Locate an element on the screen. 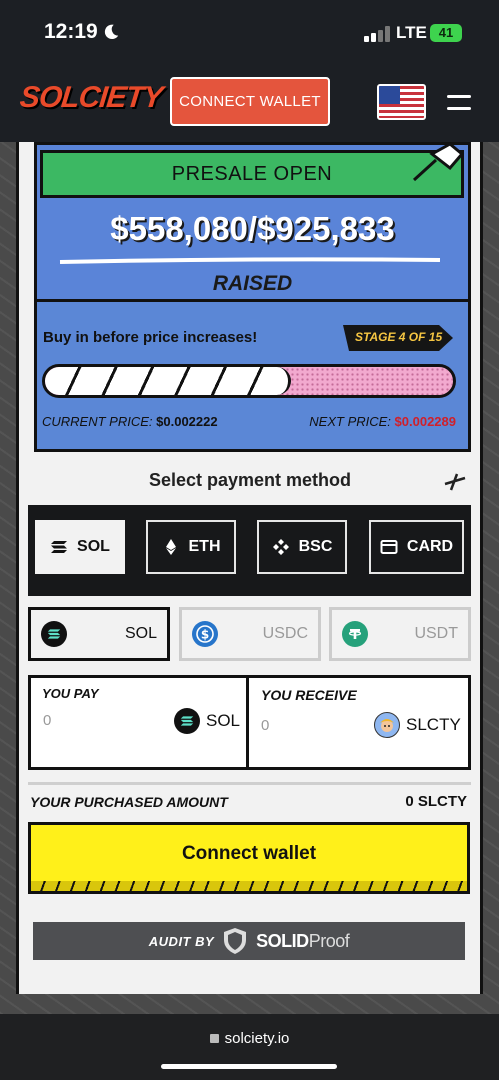 This screenshot has width=499, height=1080. logo: SOLCIETY is located at coordinates (90, 98).